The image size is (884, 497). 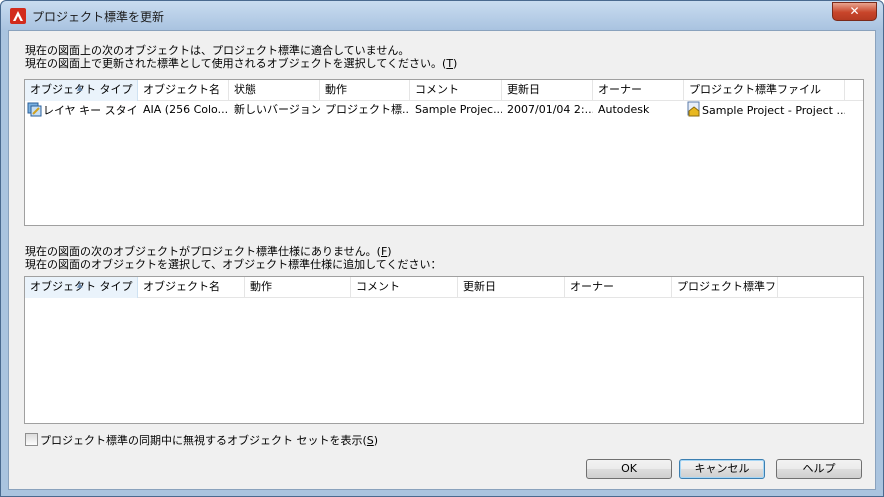 What do you see at coordinates (365, 90) in the screenshot?
I see `list1-column-action: 動作` at bounding box center [365, 90].